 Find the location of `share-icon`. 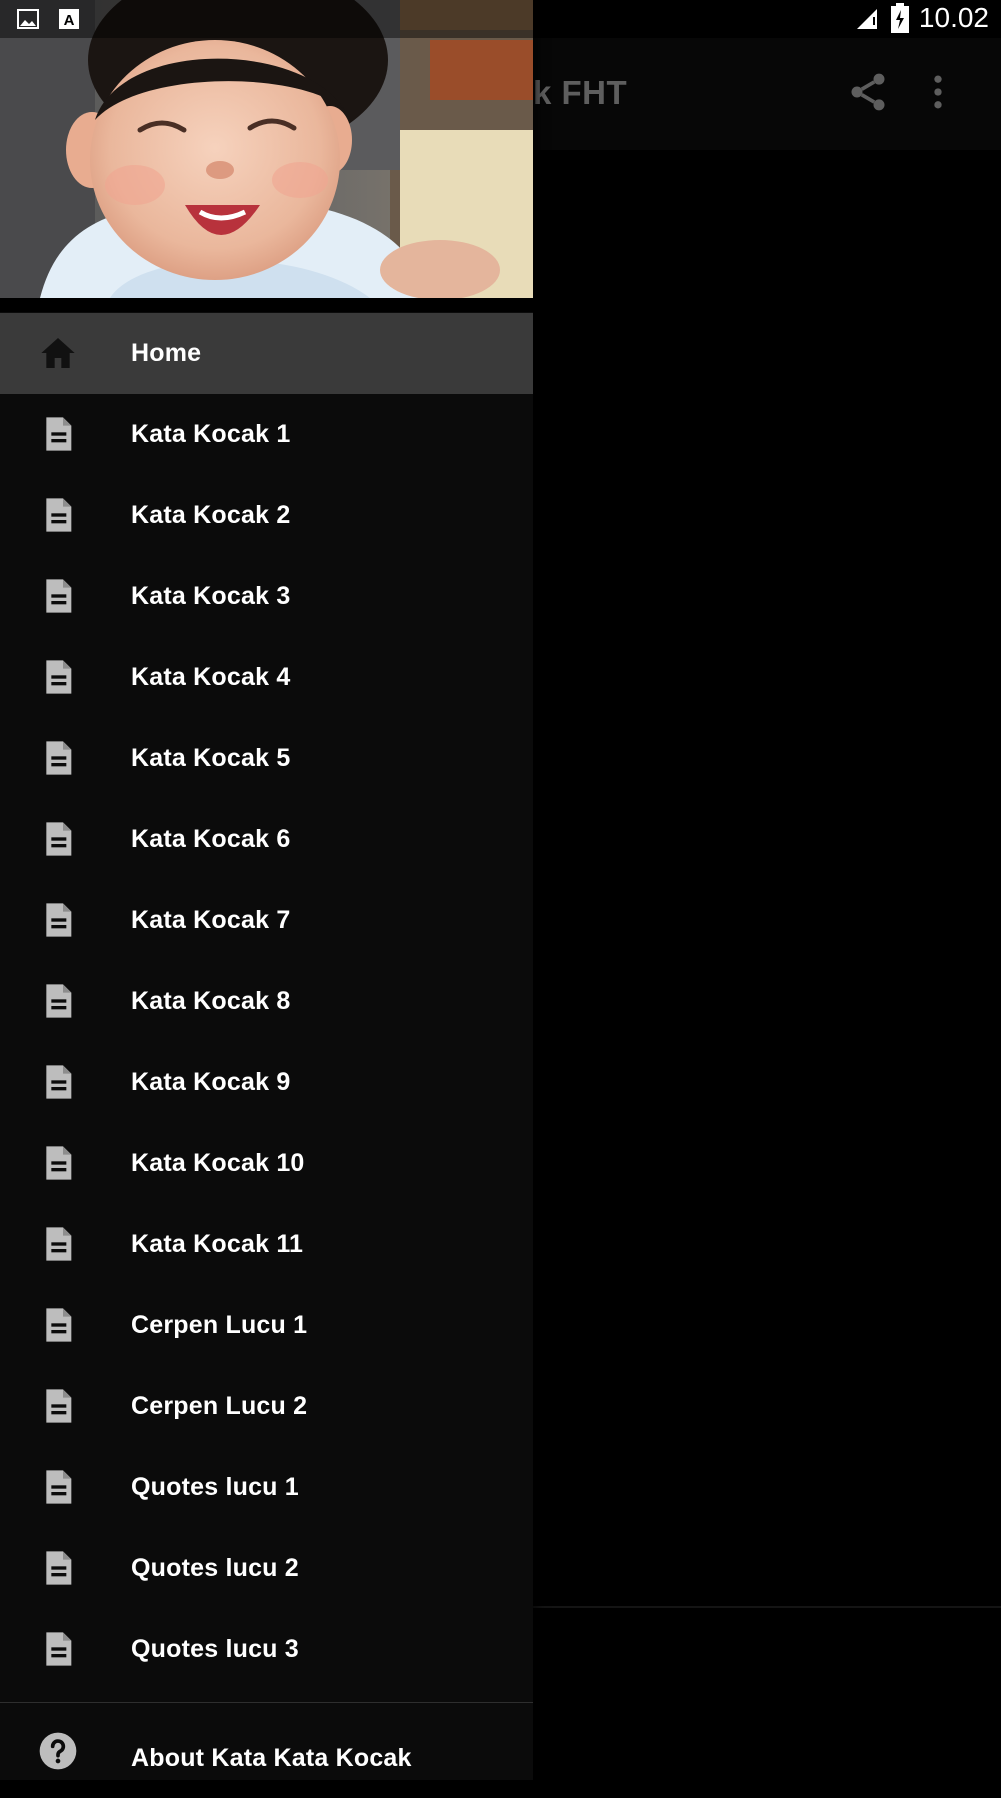

share-icon is located at coordinates (868, 92).